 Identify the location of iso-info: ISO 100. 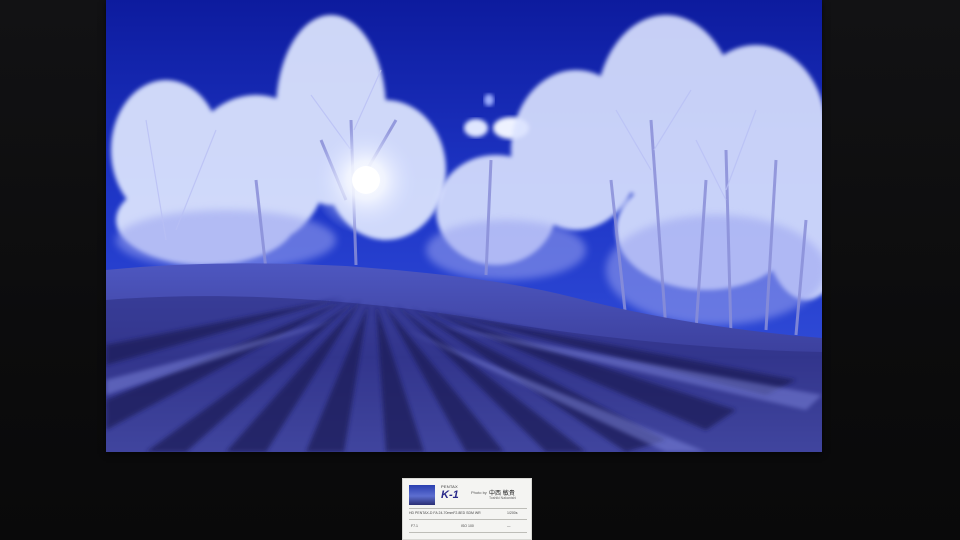
(467, 526).